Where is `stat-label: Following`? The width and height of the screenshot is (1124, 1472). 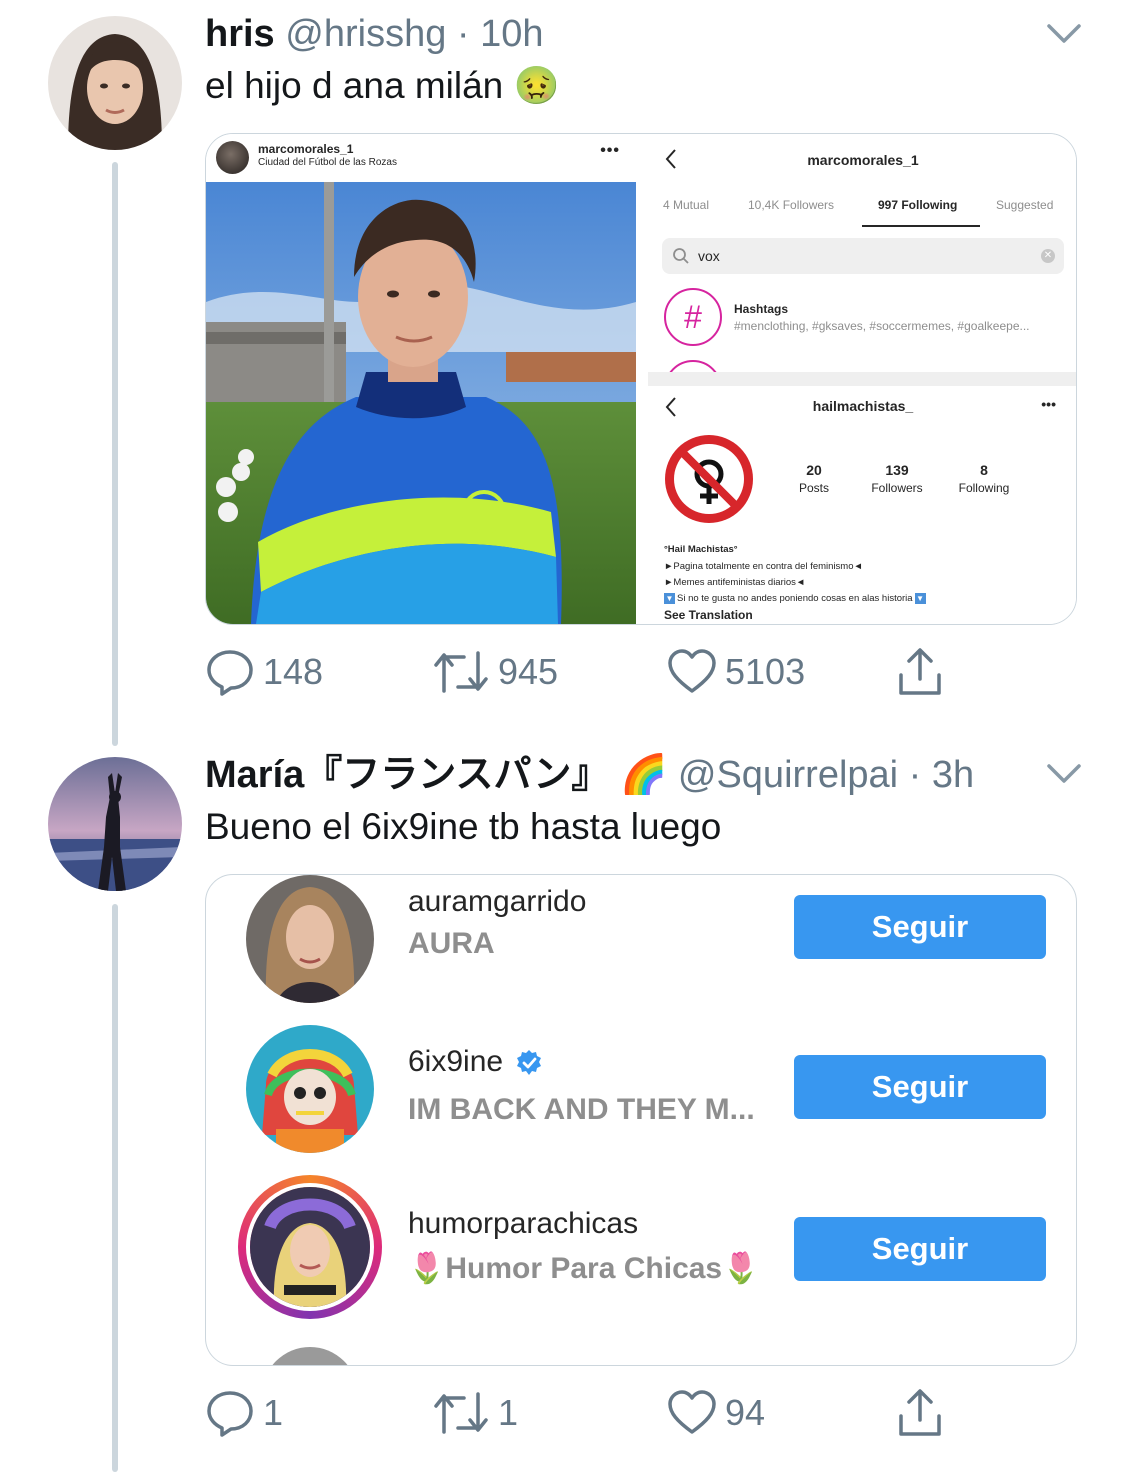
stat-label: Following is located at coordinates (984, 488).